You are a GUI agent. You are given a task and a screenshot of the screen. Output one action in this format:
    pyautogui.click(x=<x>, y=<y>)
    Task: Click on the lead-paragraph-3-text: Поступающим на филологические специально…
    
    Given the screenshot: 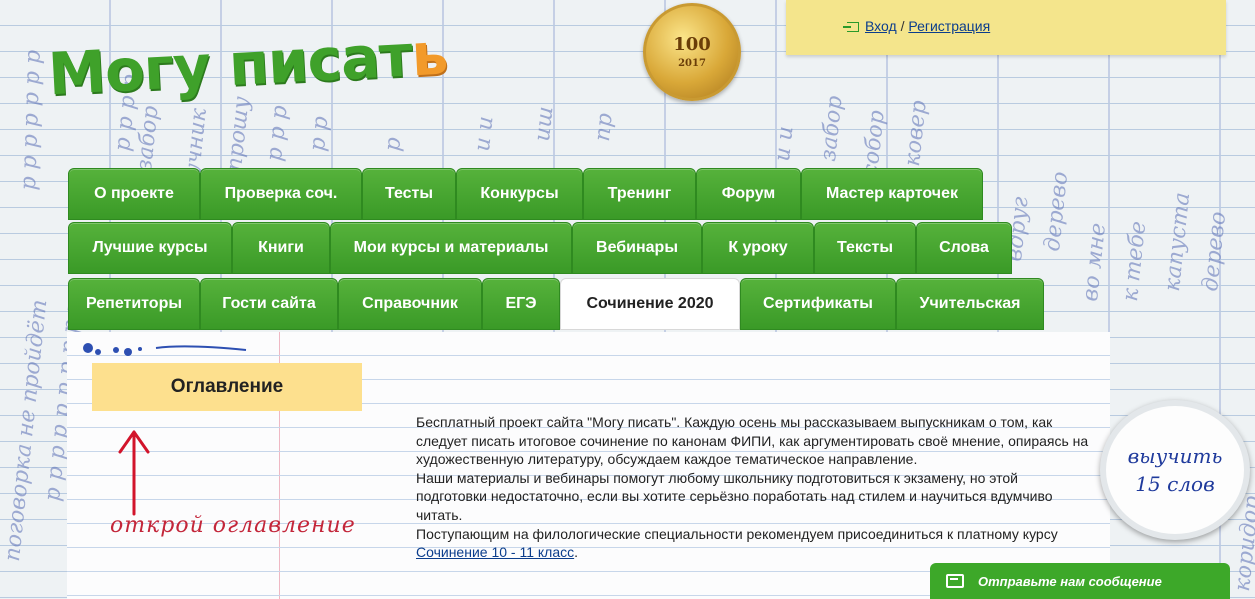 What is the action you would take?
    pyautogui.click(x=737, y=533)
    